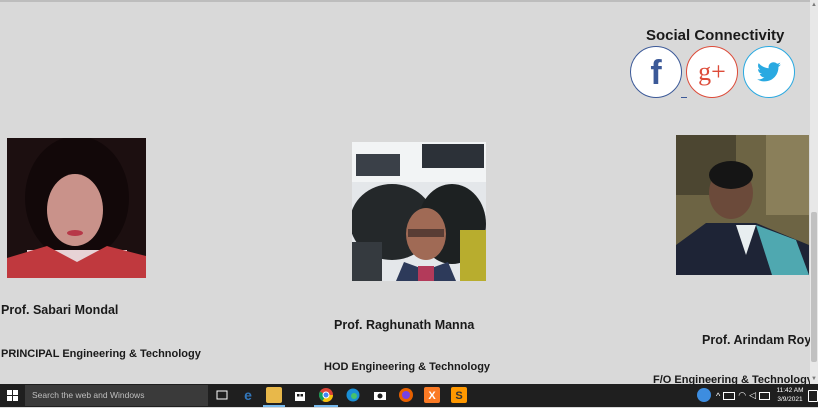 Image resolution: width=818 pixels, height=408 pixels. Describe the element at coordinates (419, 211) in the screenshot. I see `faculty-photo-raghunath-manna` at that location.